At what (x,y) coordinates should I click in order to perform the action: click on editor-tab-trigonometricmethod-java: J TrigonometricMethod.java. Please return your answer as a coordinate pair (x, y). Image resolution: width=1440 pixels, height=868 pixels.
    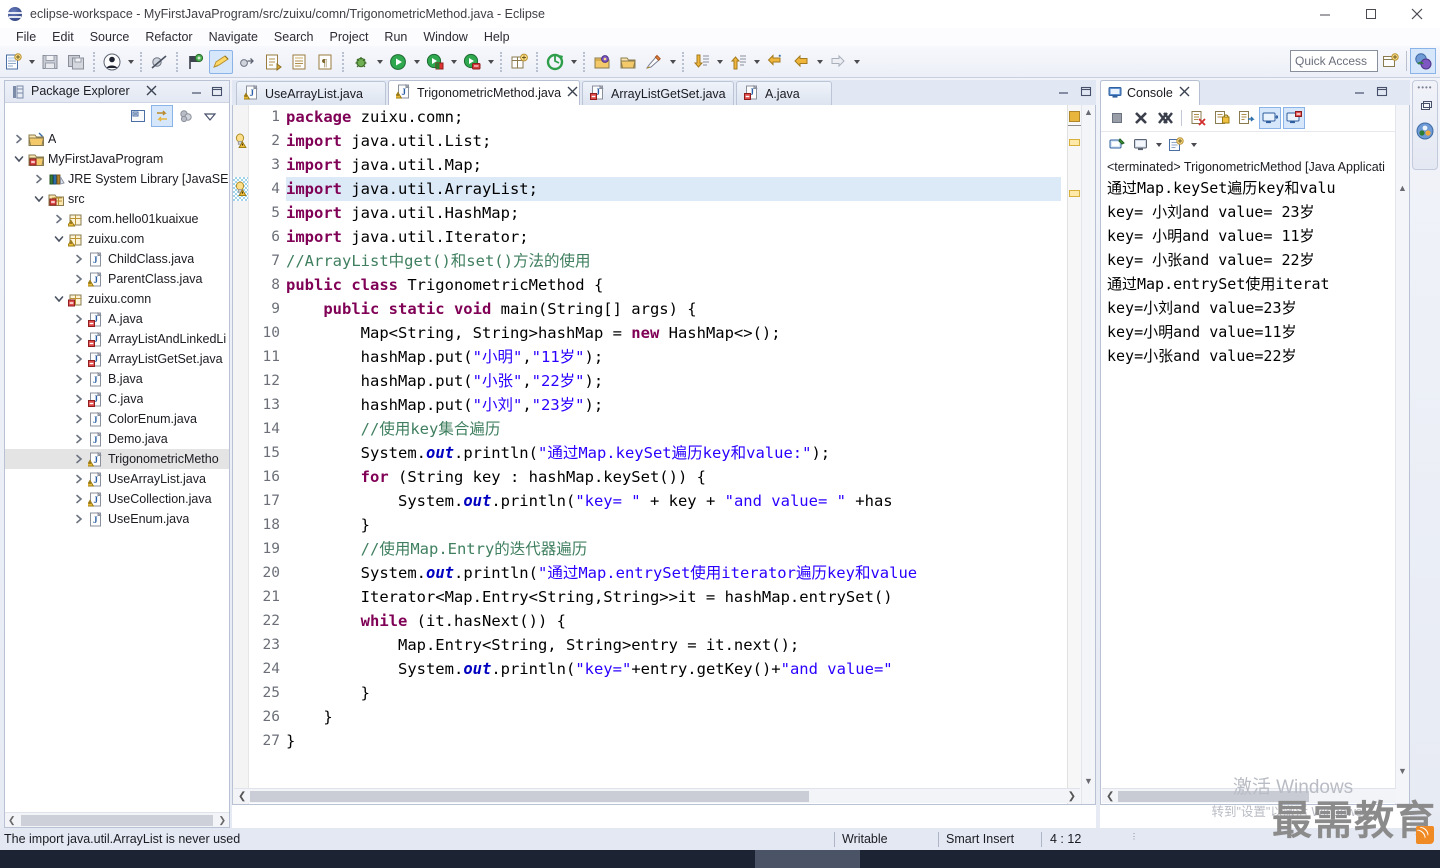
    Looking at the image, I should click on (484, 92).